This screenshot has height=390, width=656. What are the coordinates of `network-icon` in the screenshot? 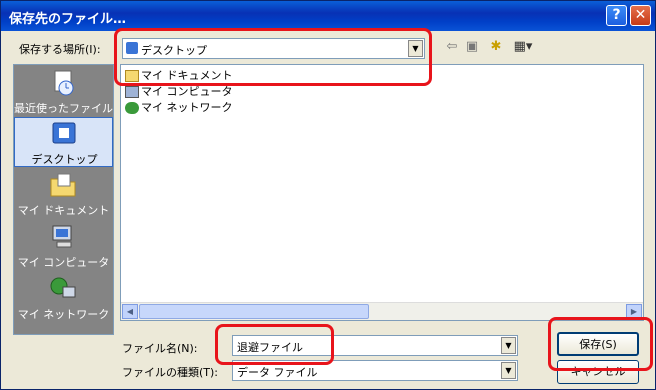 It's located at (132, 108).